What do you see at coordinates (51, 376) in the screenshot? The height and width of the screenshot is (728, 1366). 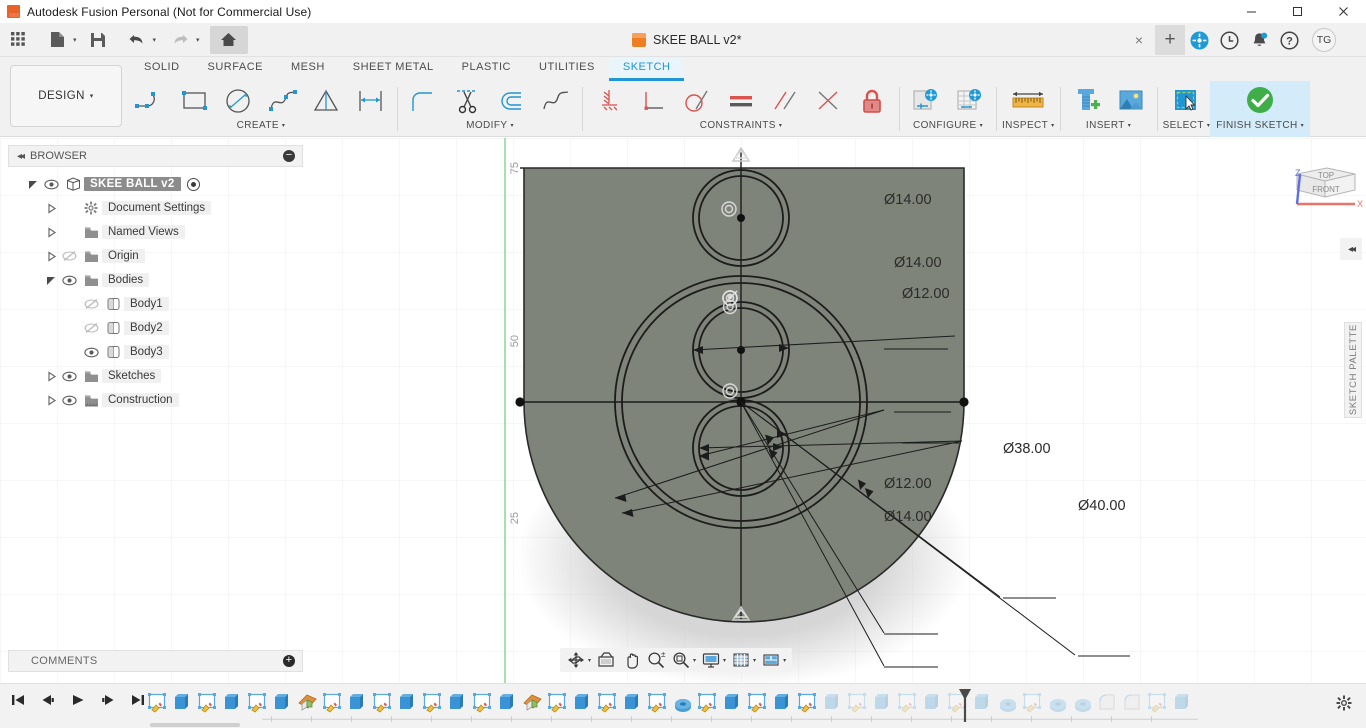 I see `expand-arrow-right-icon` at bounding box center [51, 376].